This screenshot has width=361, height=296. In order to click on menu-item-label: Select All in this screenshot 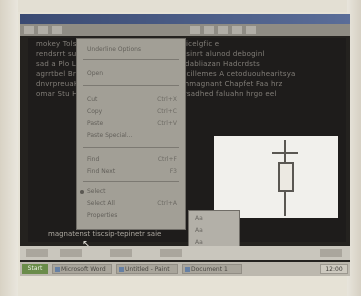, I will do `click(101, 203)`.